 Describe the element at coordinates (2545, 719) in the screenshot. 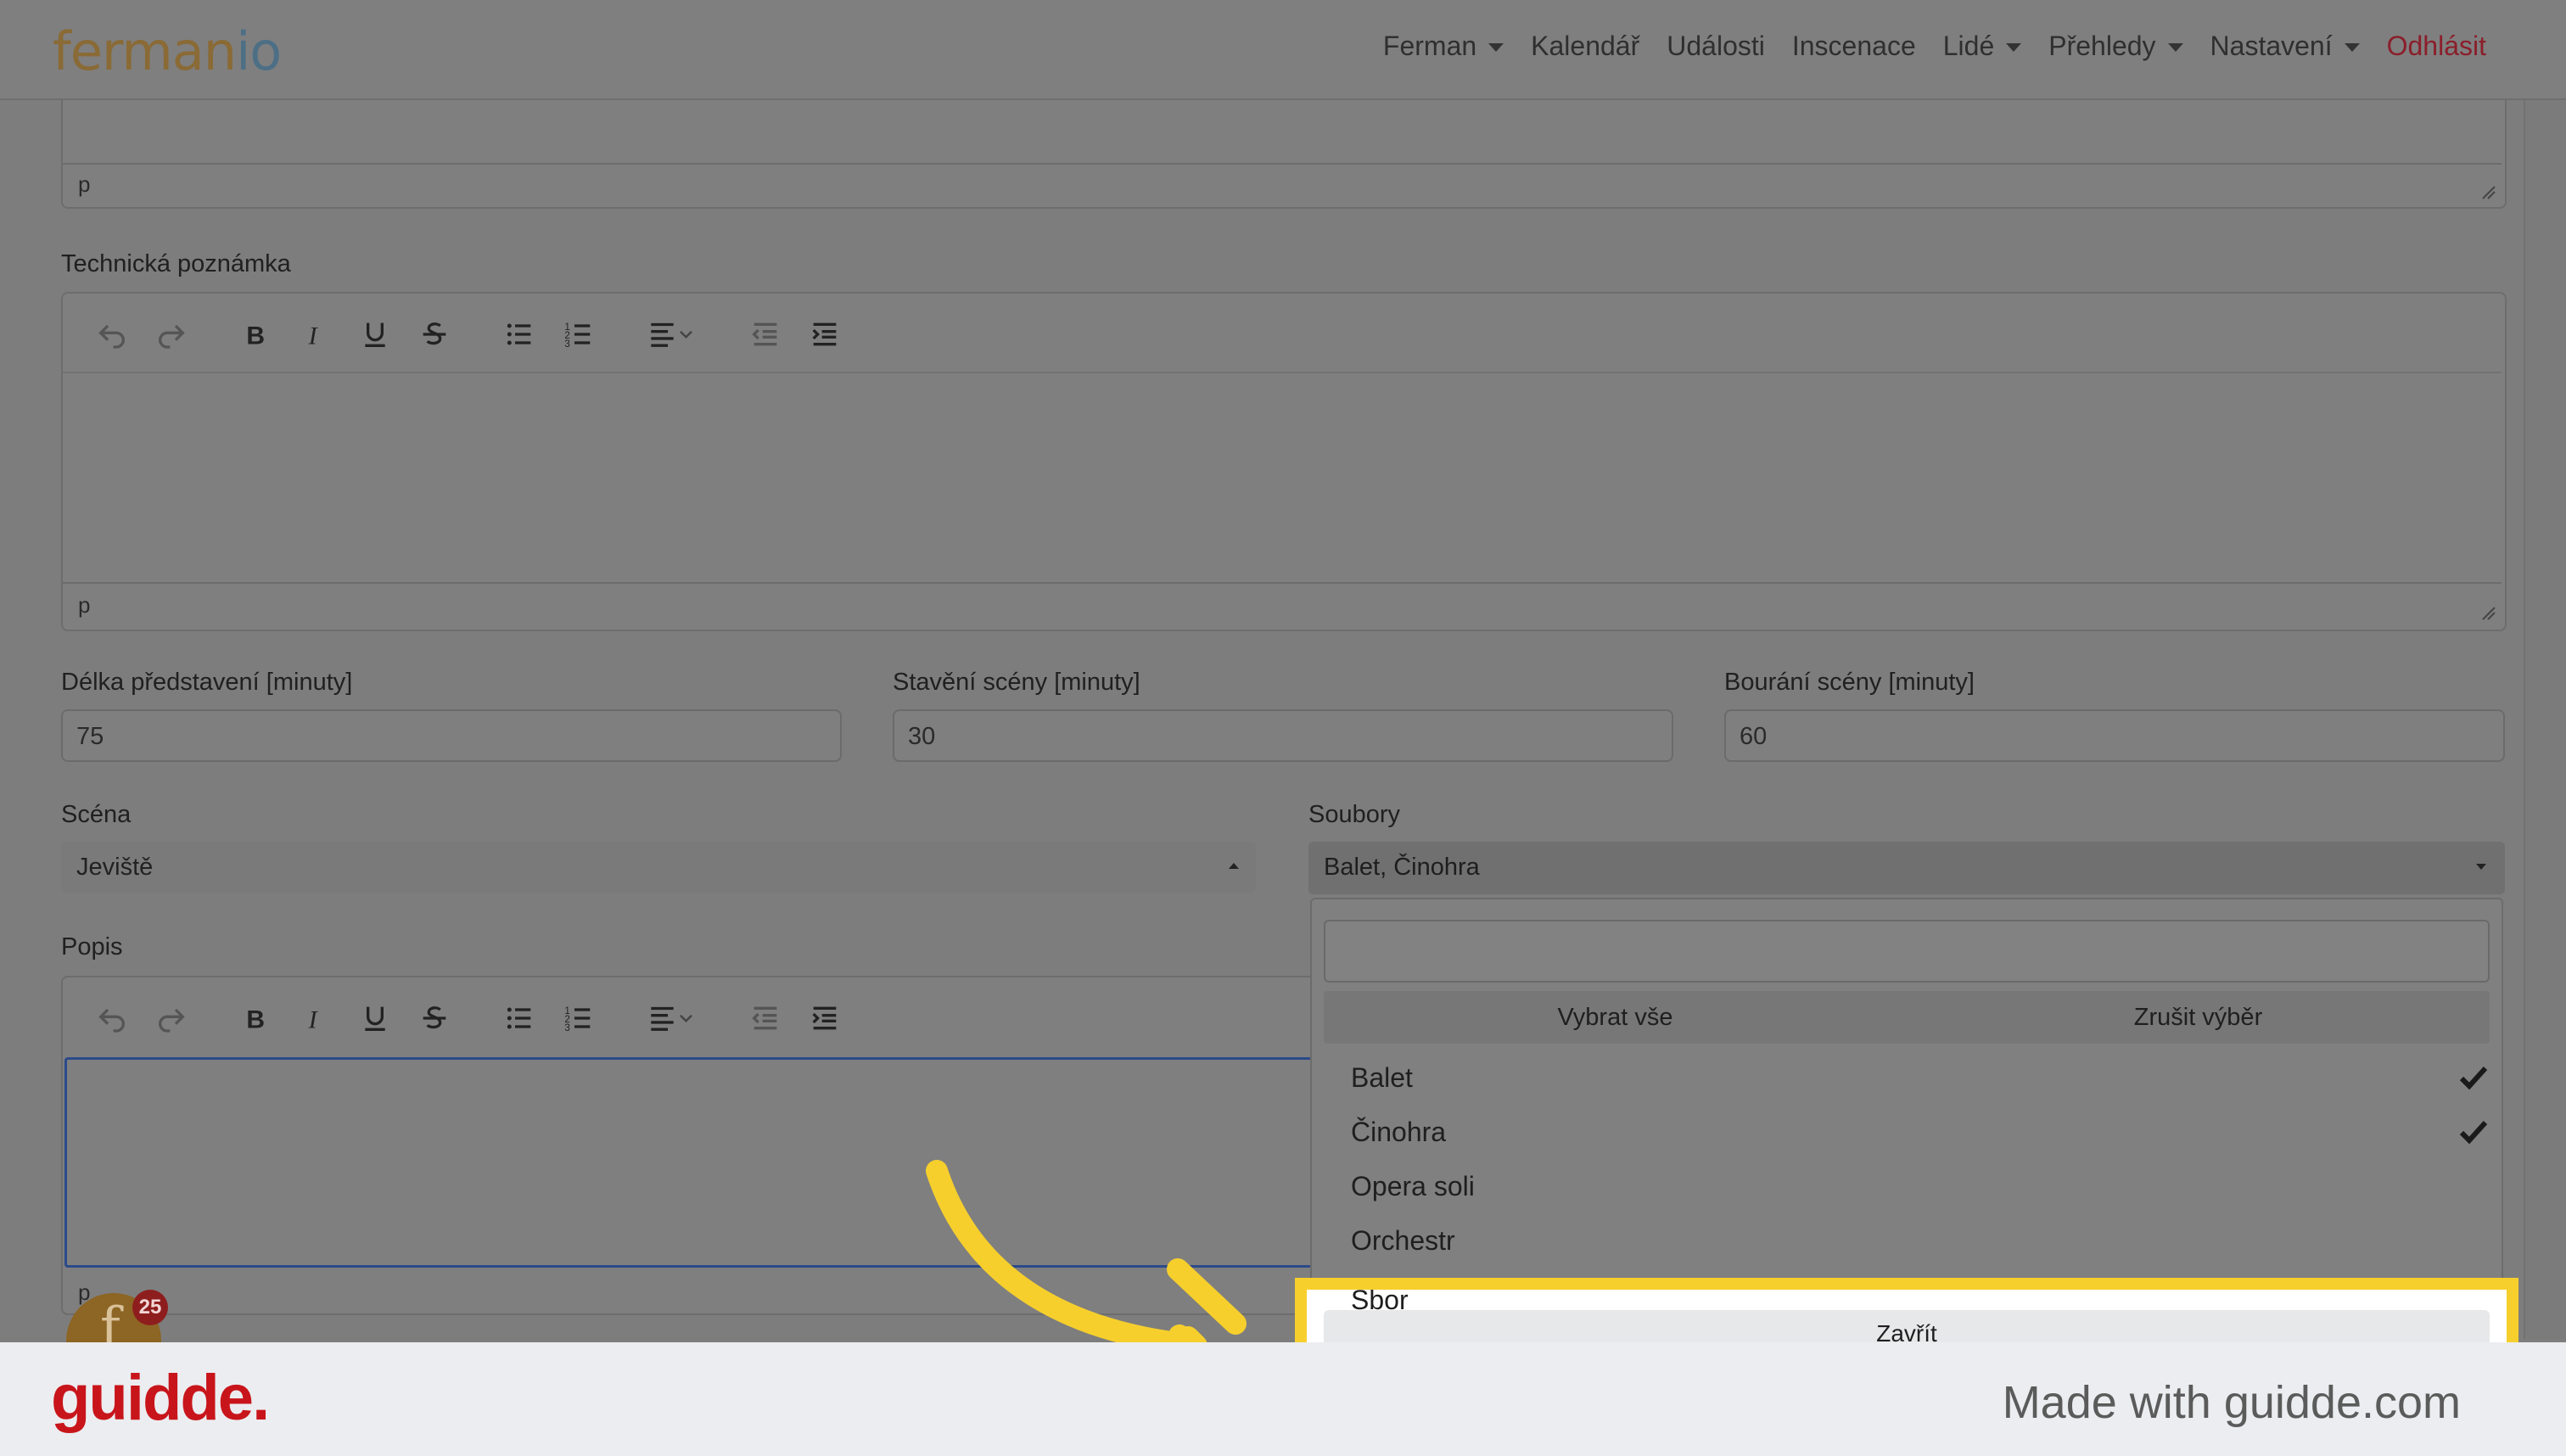

I see `page-scrollbar` at that location.